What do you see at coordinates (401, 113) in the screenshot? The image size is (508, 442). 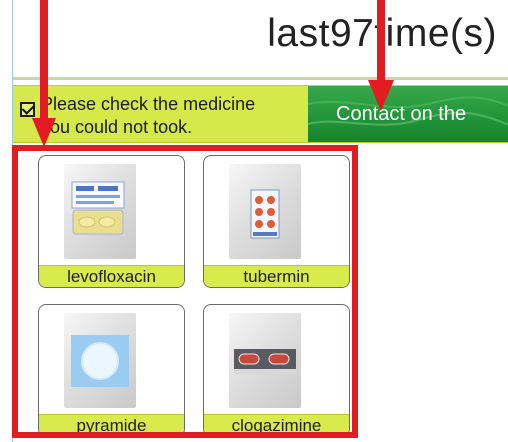 I see `contact-button-label: Contact on the` at bounding box center [401, 113].